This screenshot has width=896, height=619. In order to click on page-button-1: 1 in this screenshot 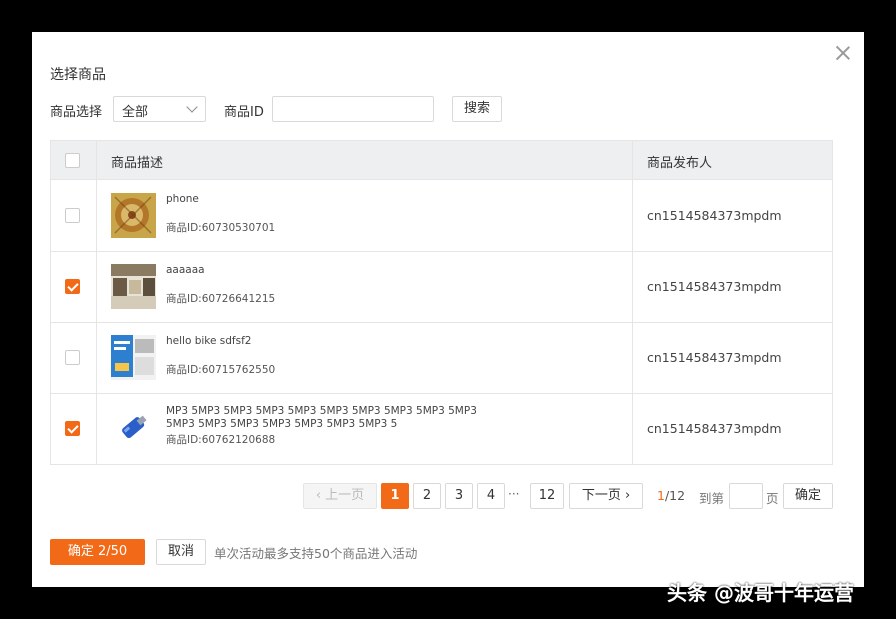, I will do `click(395, 496)`.